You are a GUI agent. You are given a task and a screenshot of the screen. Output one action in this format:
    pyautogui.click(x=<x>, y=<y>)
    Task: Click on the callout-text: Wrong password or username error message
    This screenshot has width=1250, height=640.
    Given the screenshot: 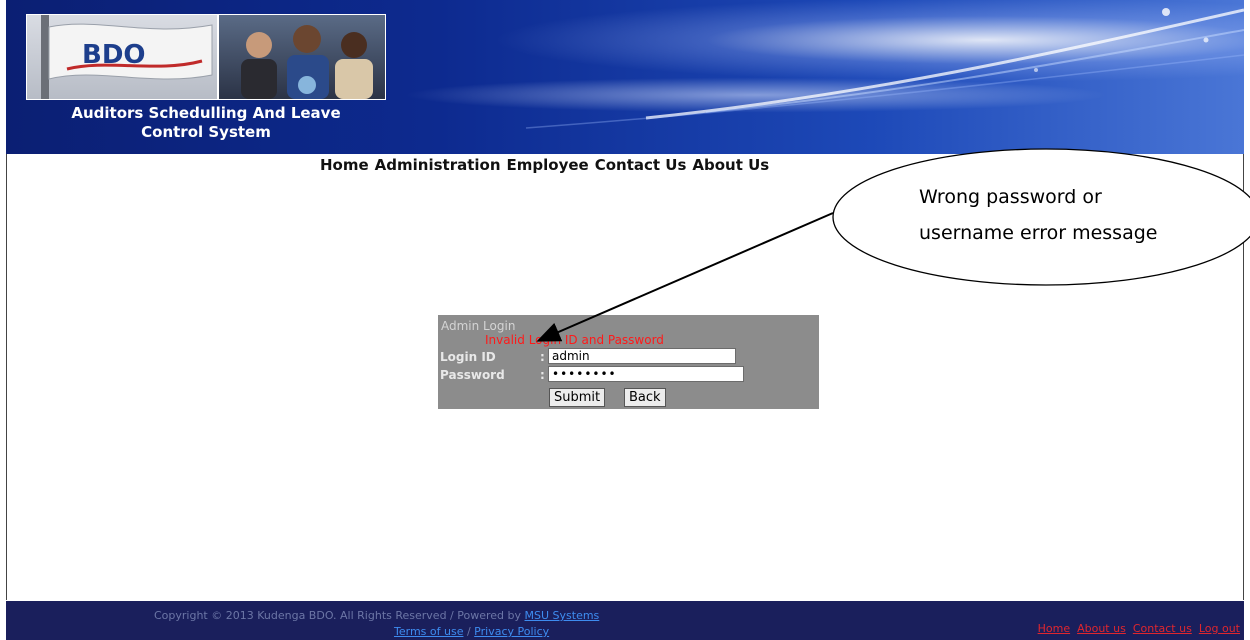 What is the action you would take?
    pyautogui.click(x=1069, y=215)
    